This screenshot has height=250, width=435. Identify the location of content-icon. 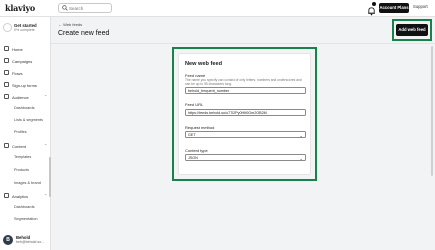
(6, 145).